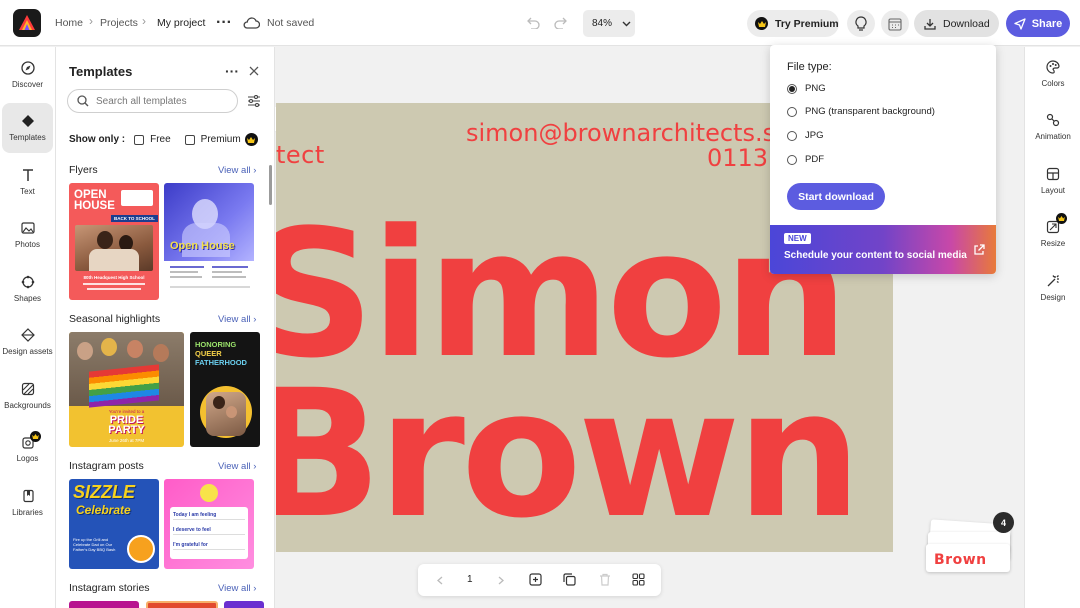  What do you see at coordinates (27, 449) in the screenshot?
I see `rail-logos: Logos` at bounding box center [27, 449].